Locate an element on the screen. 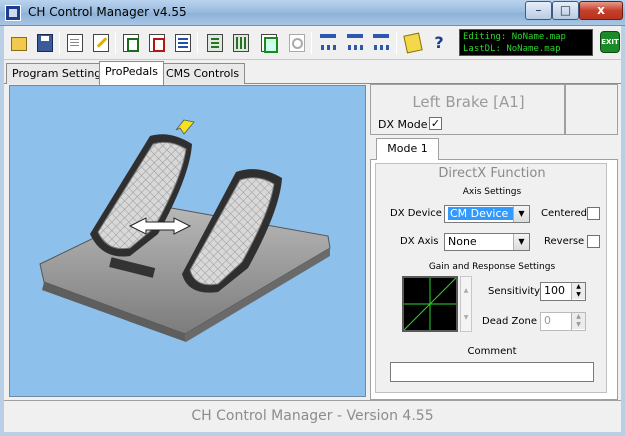 Image resolution: width=625 pixels, height=436 pixels. centered-label: Centered is located at coordinates (564, 213).